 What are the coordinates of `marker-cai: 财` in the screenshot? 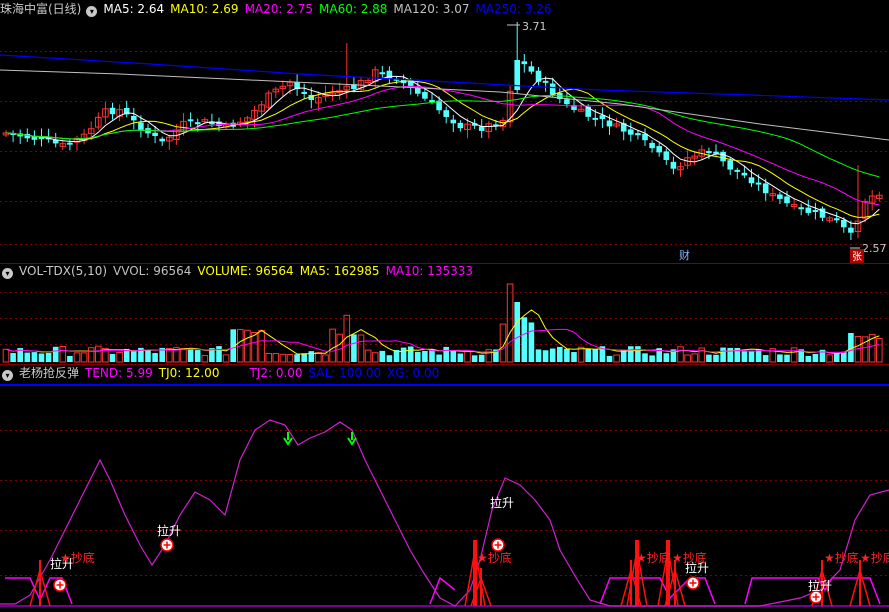 It's located at (684, 255).